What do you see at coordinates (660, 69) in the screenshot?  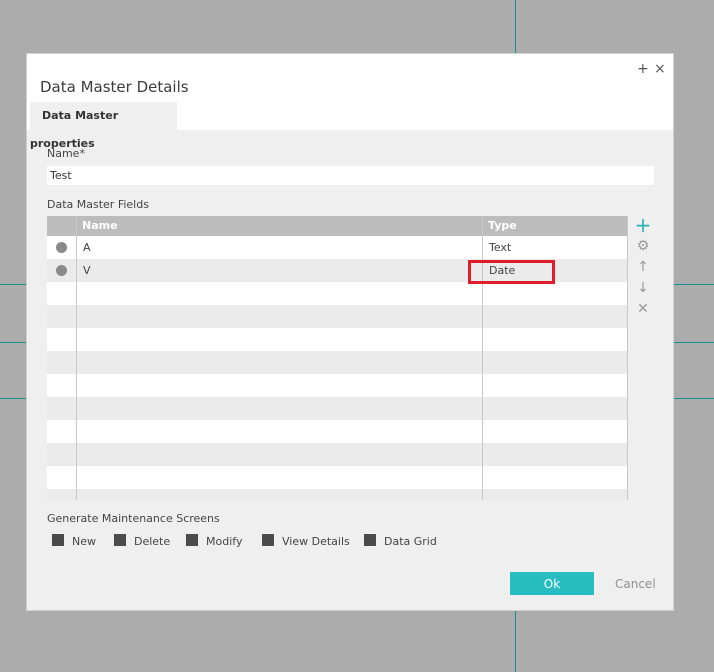 I see `close-icon: ×` at bounding box center [660, 69].